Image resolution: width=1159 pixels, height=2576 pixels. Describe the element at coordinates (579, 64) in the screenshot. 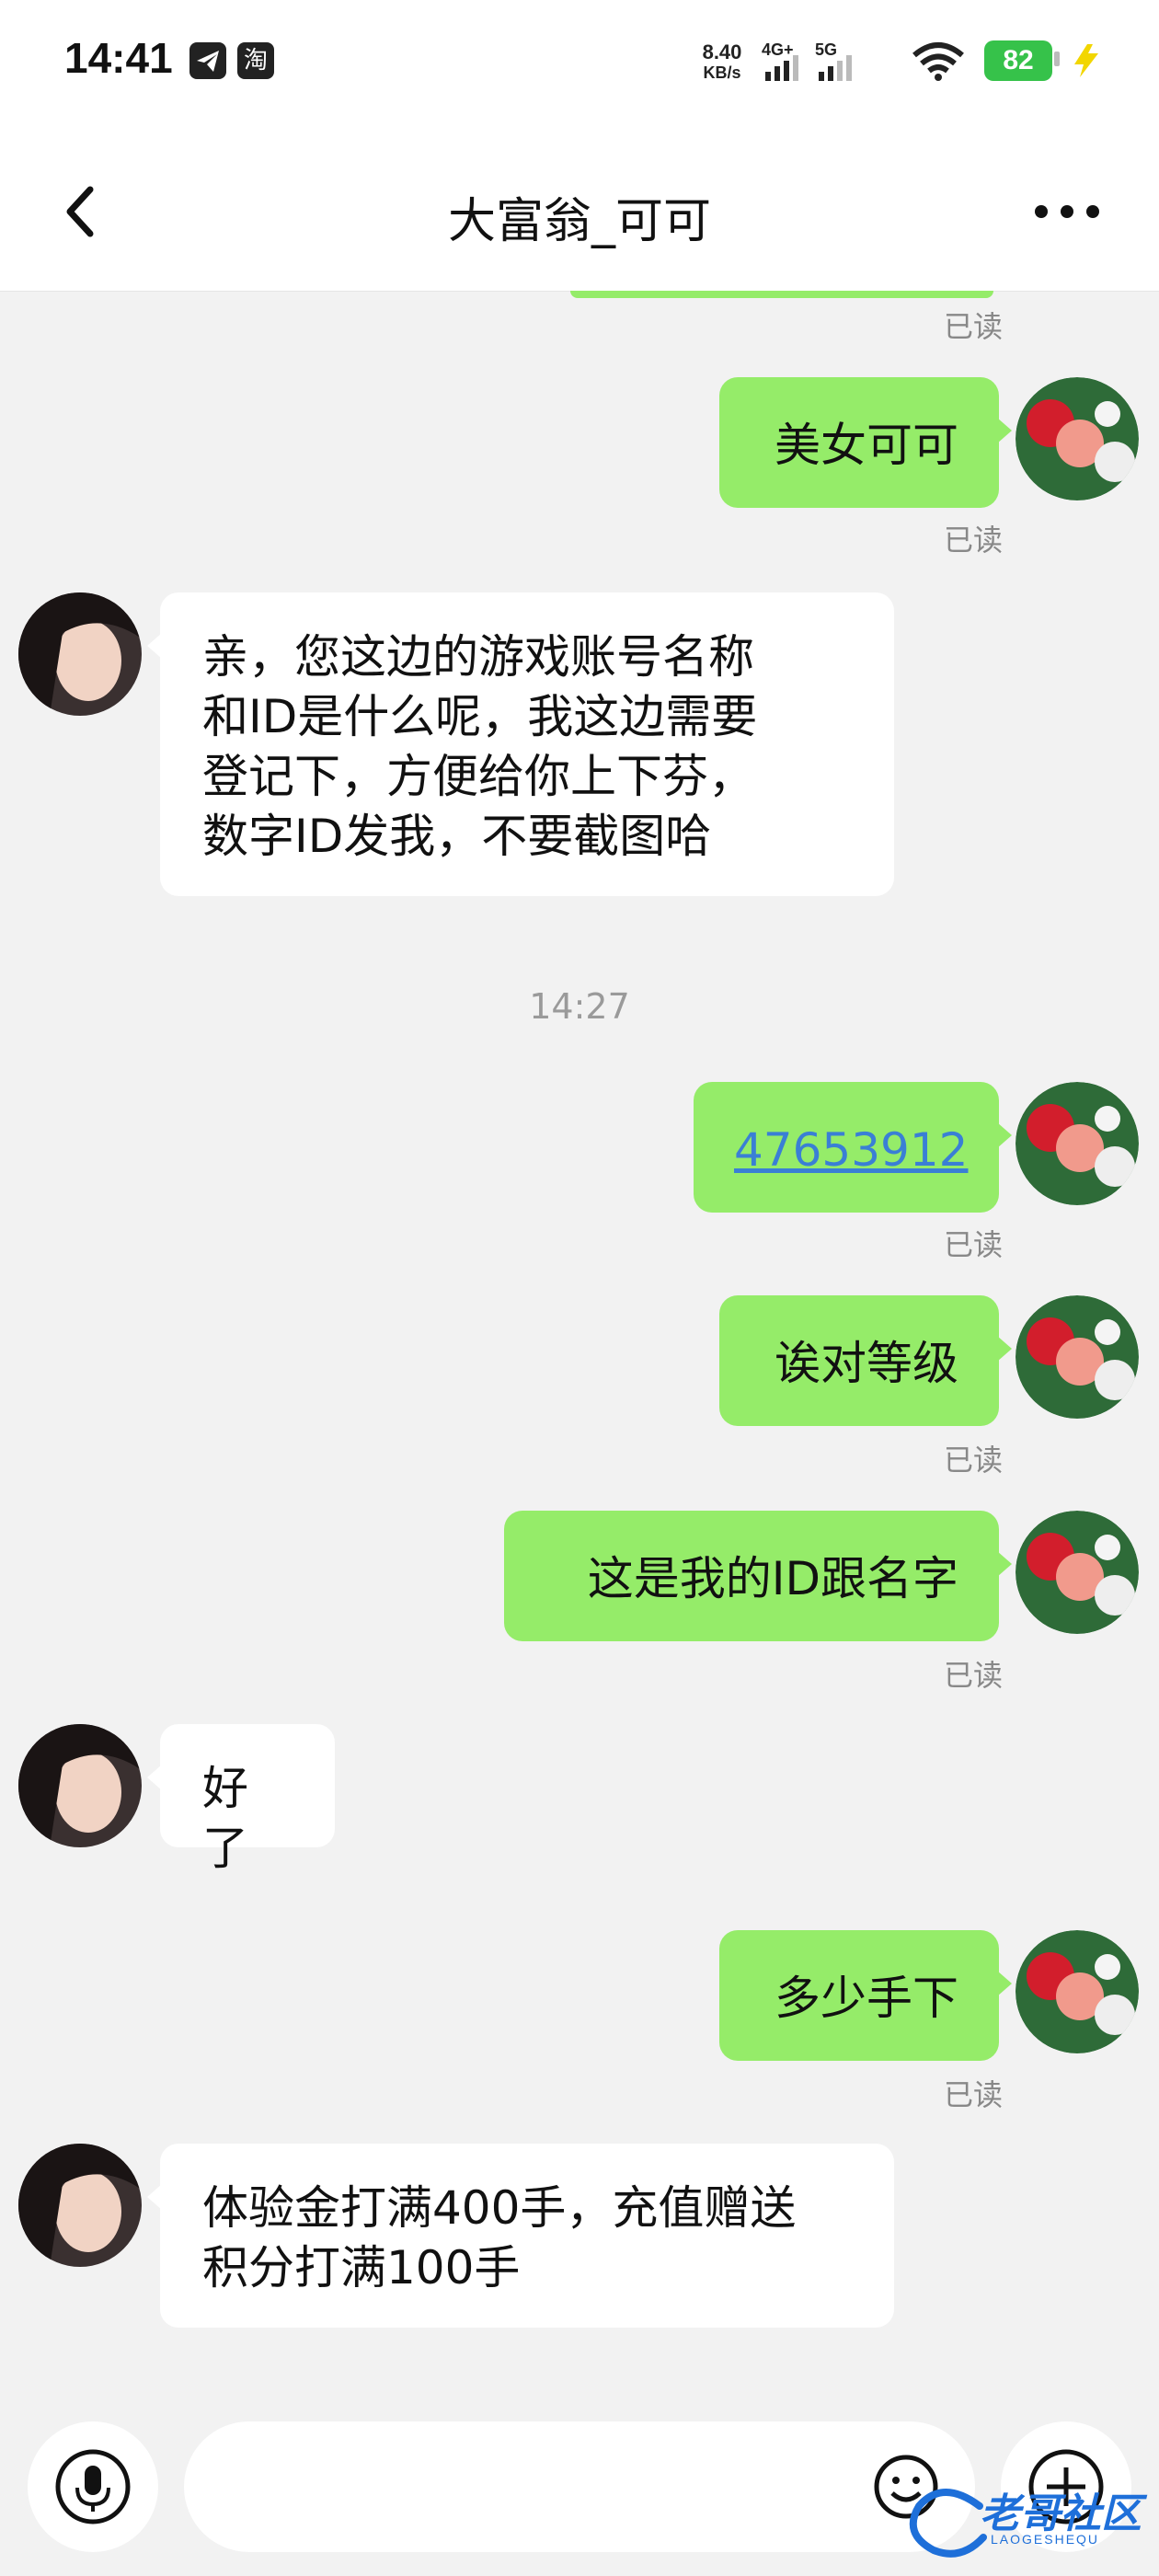

I see `status-bar: 14:41 淘 8.40 KB/s 4G+ 5G 82` at that location.